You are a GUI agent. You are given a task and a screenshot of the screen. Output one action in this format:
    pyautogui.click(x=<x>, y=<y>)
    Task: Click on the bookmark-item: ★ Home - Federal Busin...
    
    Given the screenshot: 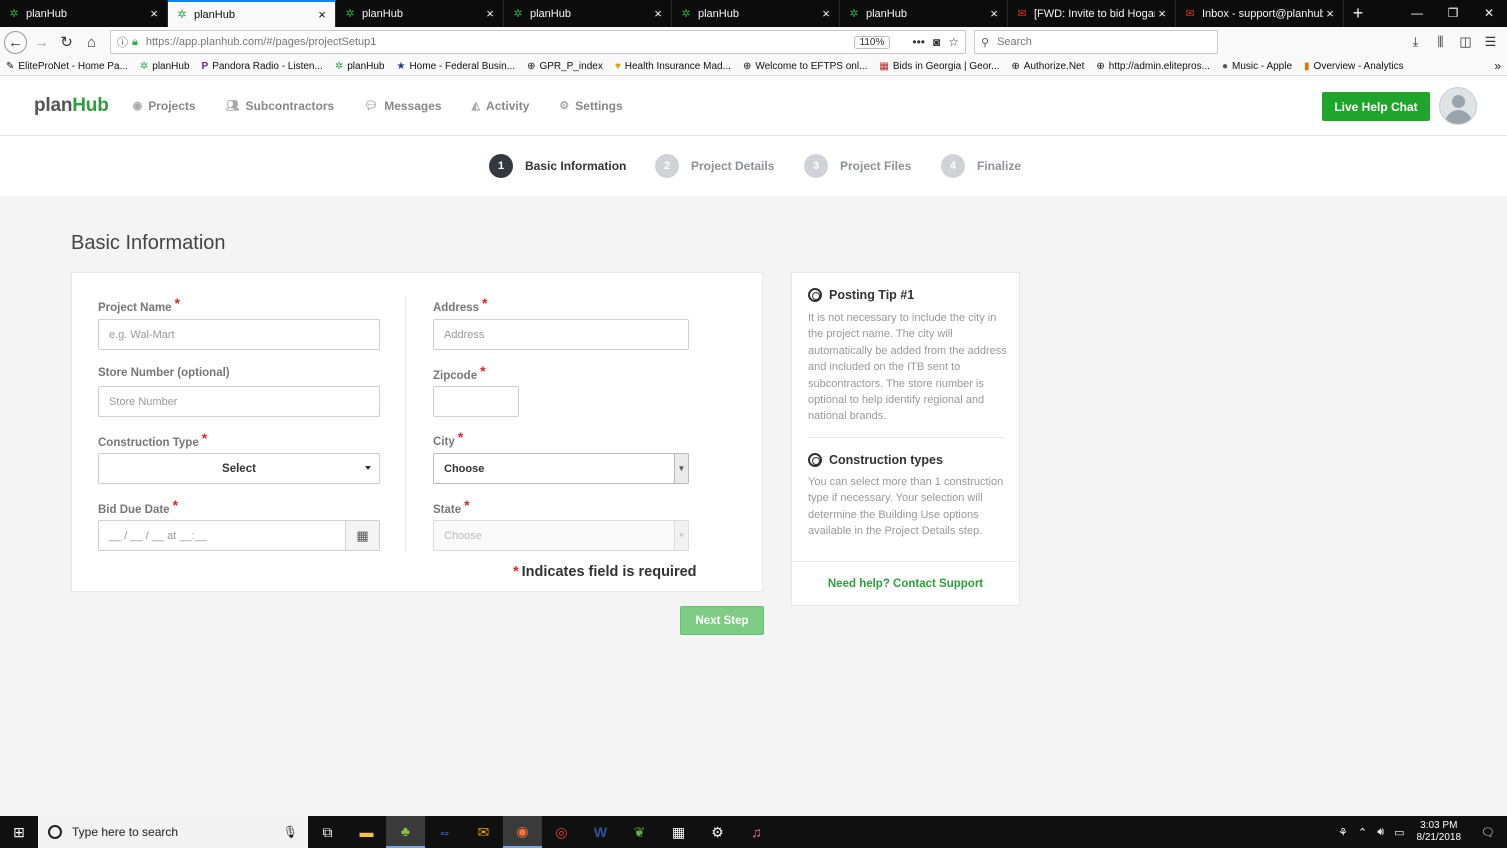 What is the action you would take?
    pyautogui.click(x=455, y=66)
    